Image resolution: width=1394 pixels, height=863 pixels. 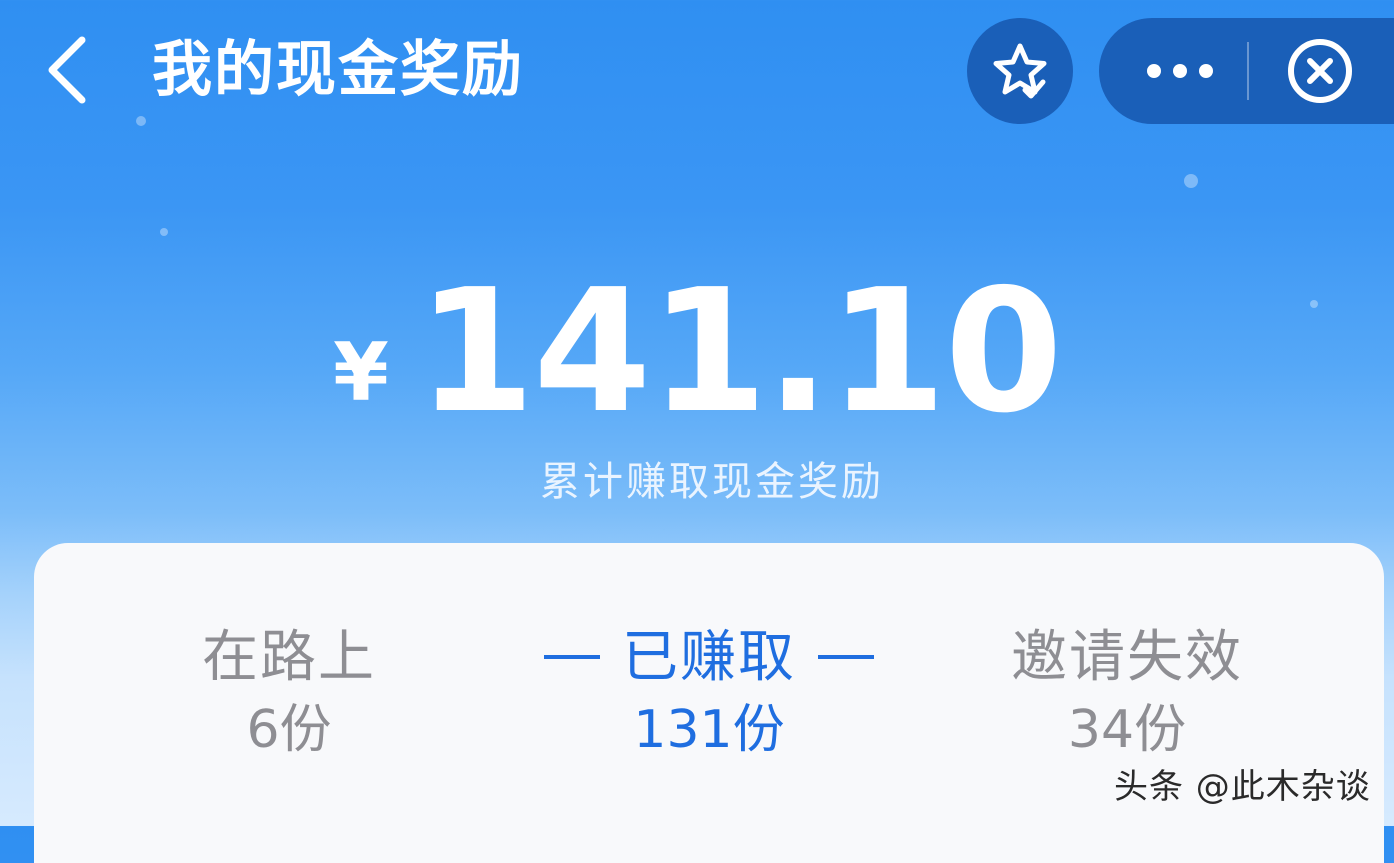 I want to click on favorite-button, so click(x=1020, y=71).